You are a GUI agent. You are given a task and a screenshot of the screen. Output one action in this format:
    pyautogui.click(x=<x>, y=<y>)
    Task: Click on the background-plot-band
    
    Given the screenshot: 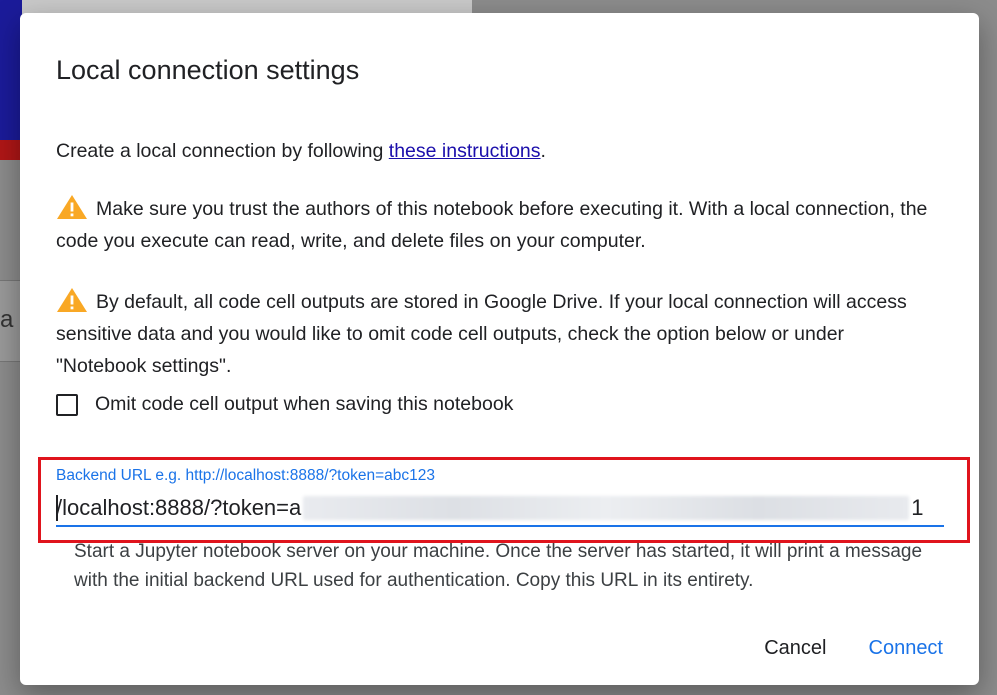 What is the action you would take?
    pyautogui.click(x=11, y=150)
    